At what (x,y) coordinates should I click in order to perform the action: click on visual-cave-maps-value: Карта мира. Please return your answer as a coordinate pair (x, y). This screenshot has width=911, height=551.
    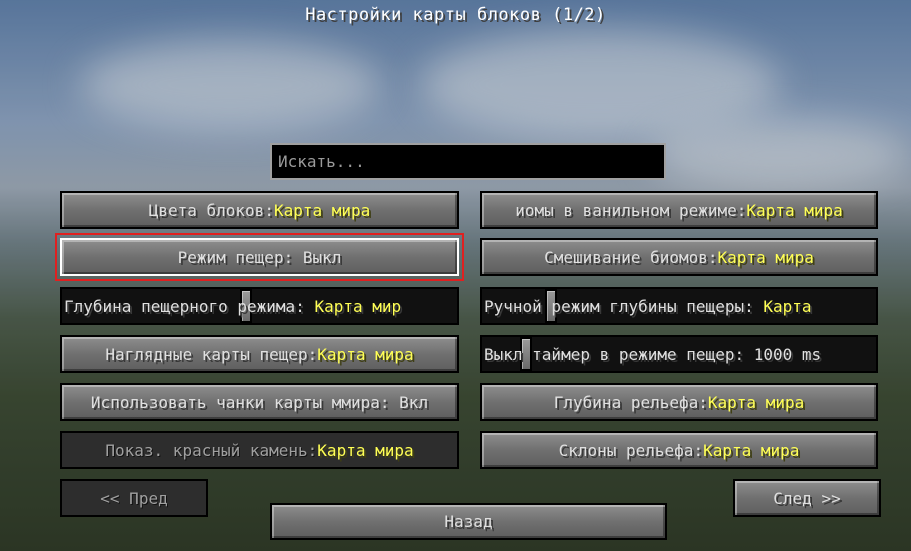
    Looking at the image, I should click on (365, 354).